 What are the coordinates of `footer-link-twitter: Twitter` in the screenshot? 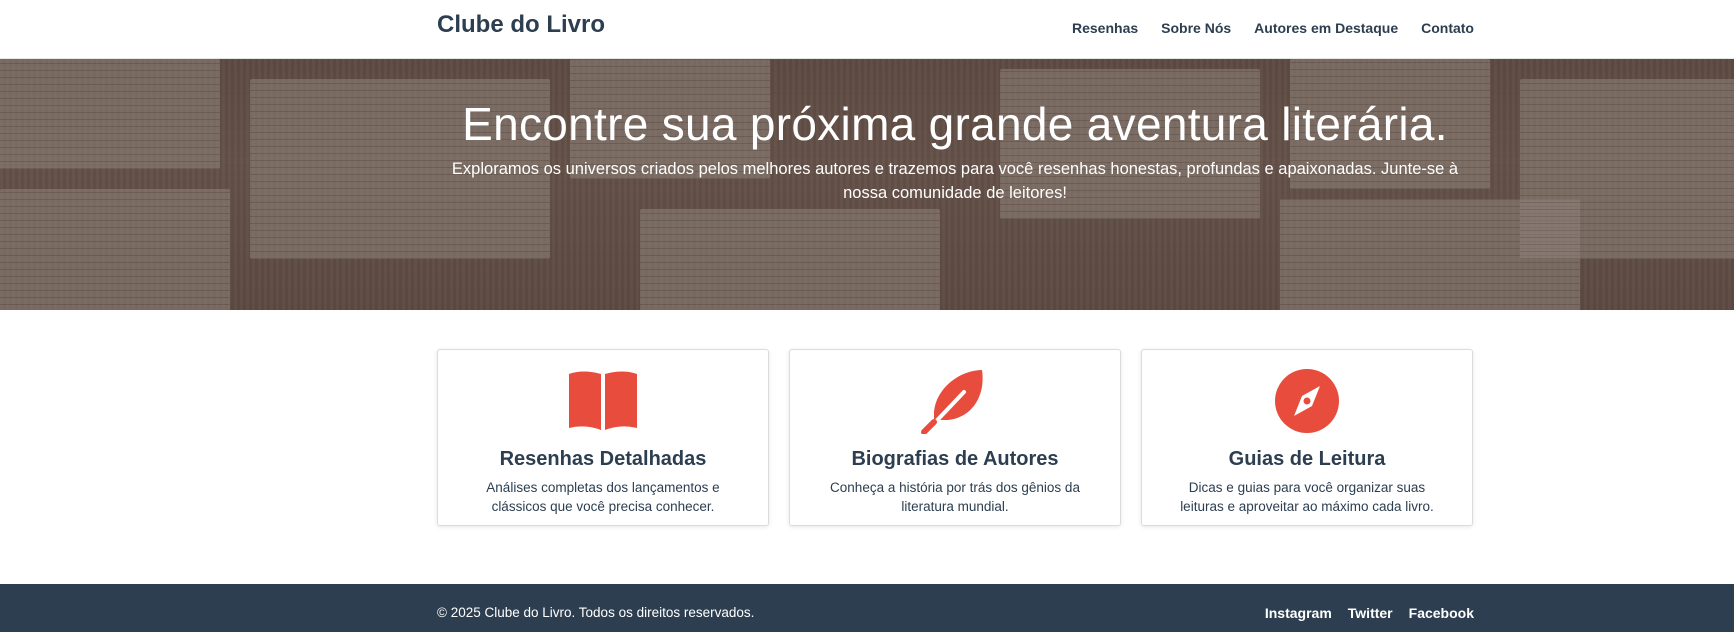 It's located at (1370, 613).